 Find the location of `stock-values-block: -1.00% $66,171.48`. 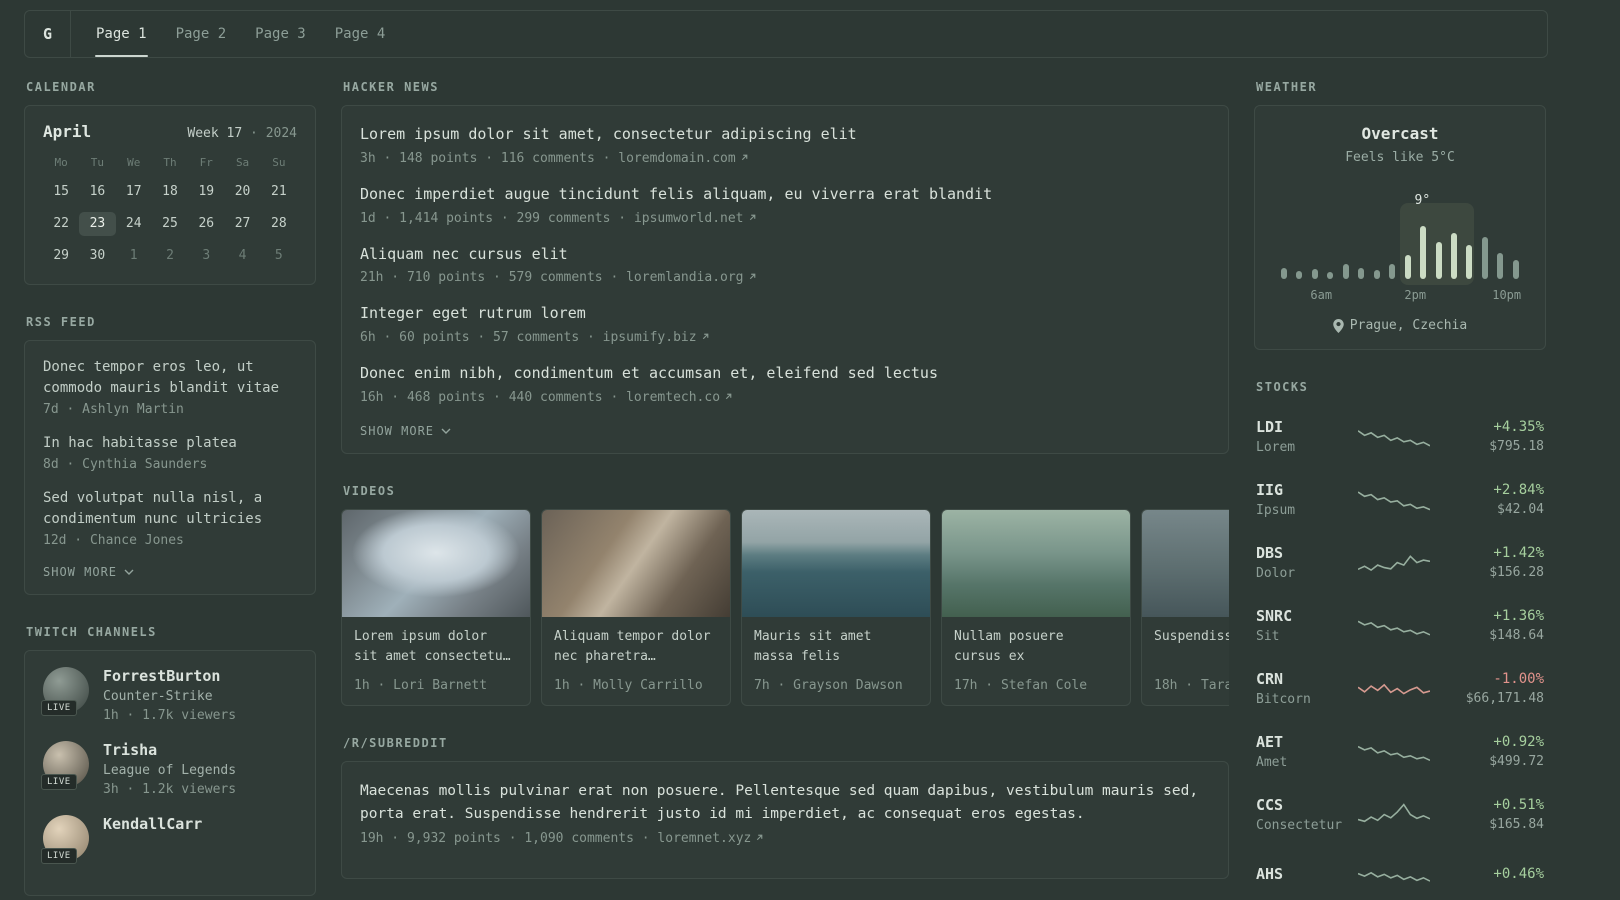

stock-values-block: -1.00% $66,171.48 is located at coordinates (1492, 688).